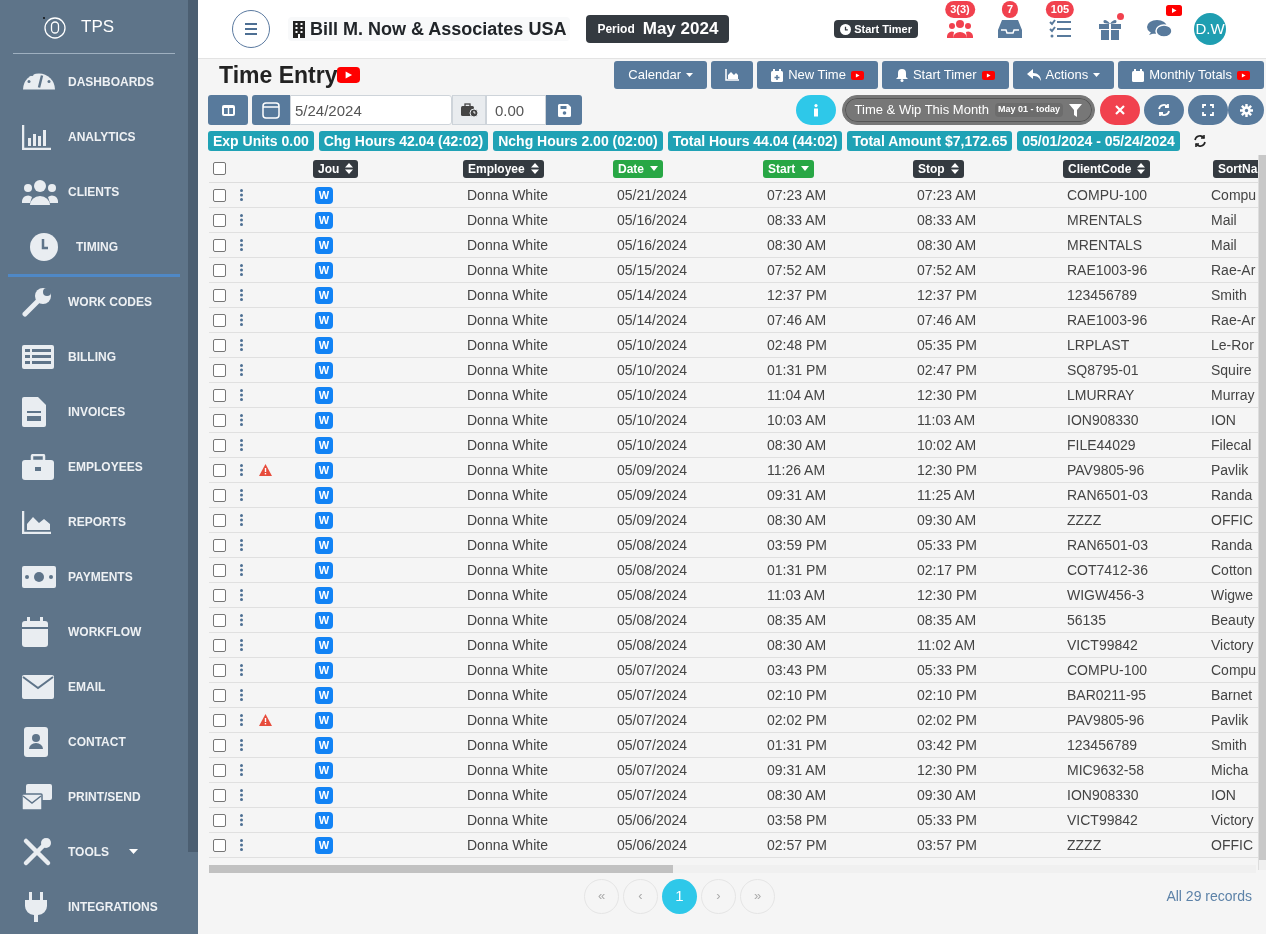 The height and width of the screenshot is (934, 1266). Describe the element at coordinates (94, 466) in the screenshot. I see `sidebar-item: EMPLOYEES` at that location.